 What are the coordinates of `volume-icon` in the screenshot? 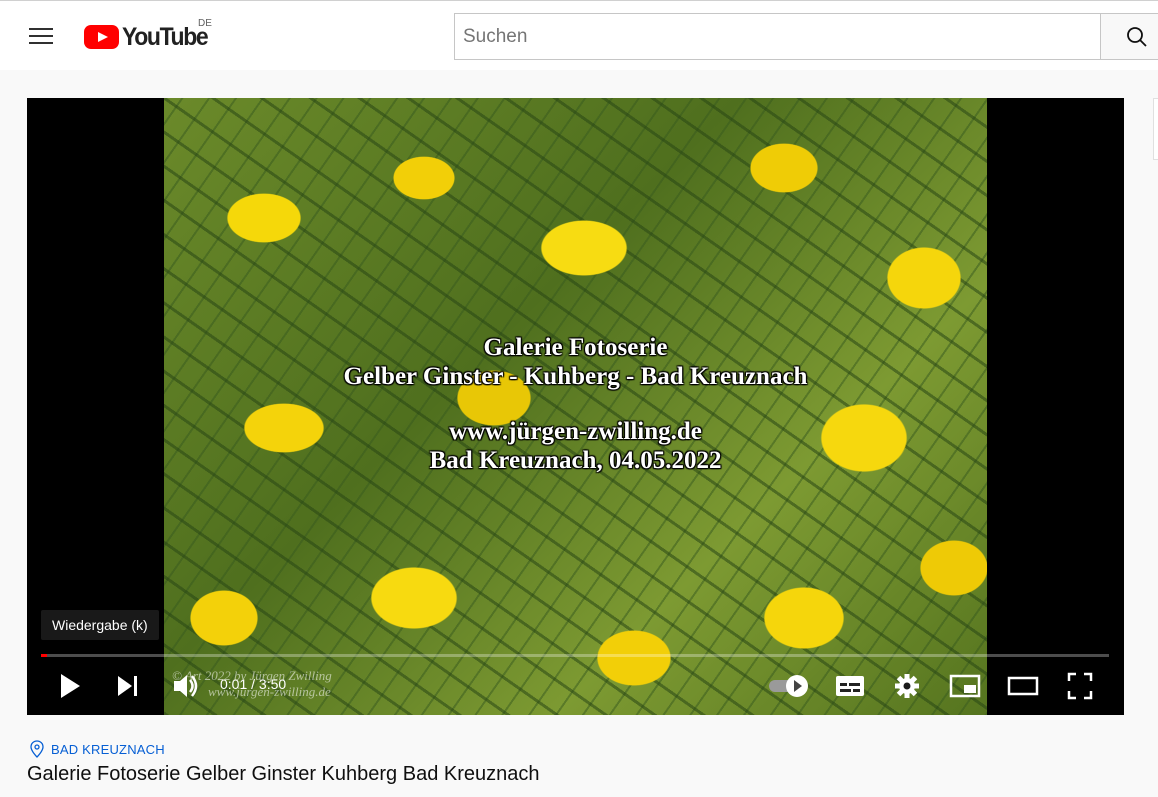 It's located at (186, 686).